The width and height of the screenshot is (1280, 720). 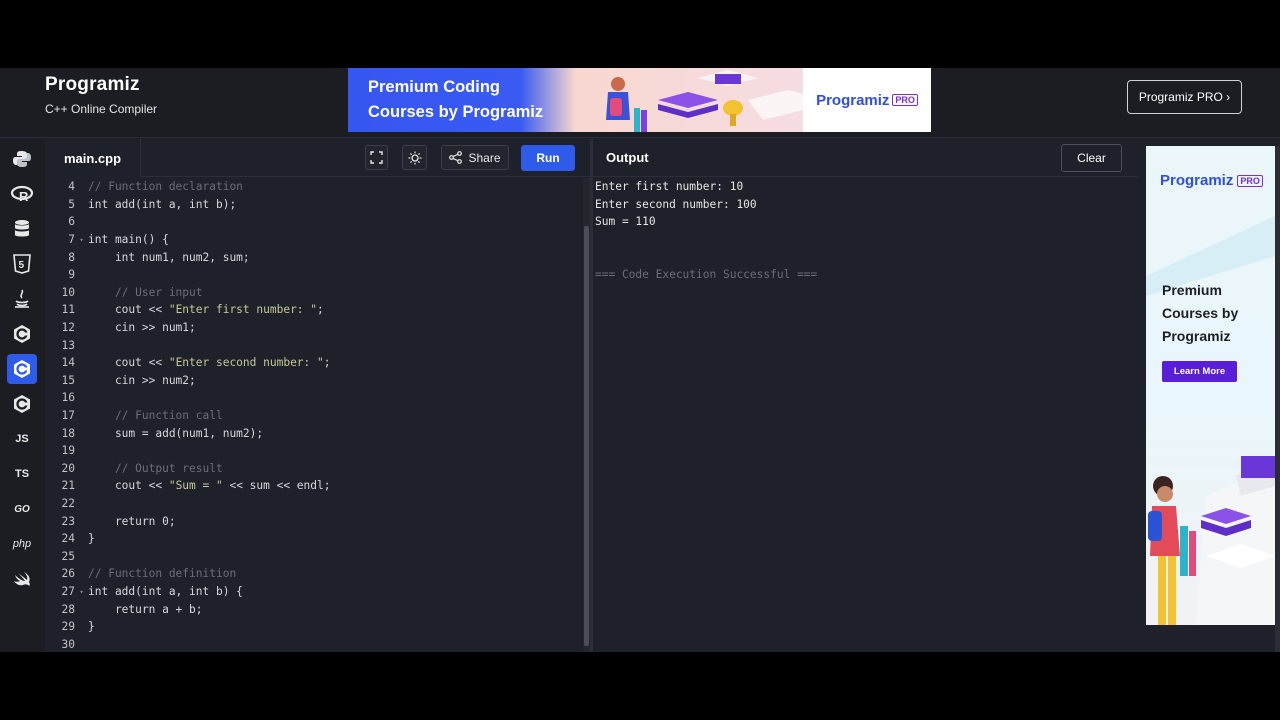 What do you see at coordinates (206, 310) in the screenshot?
I see `code-text: cout << "Enter first number: ";` at bounding box center [206, 310].